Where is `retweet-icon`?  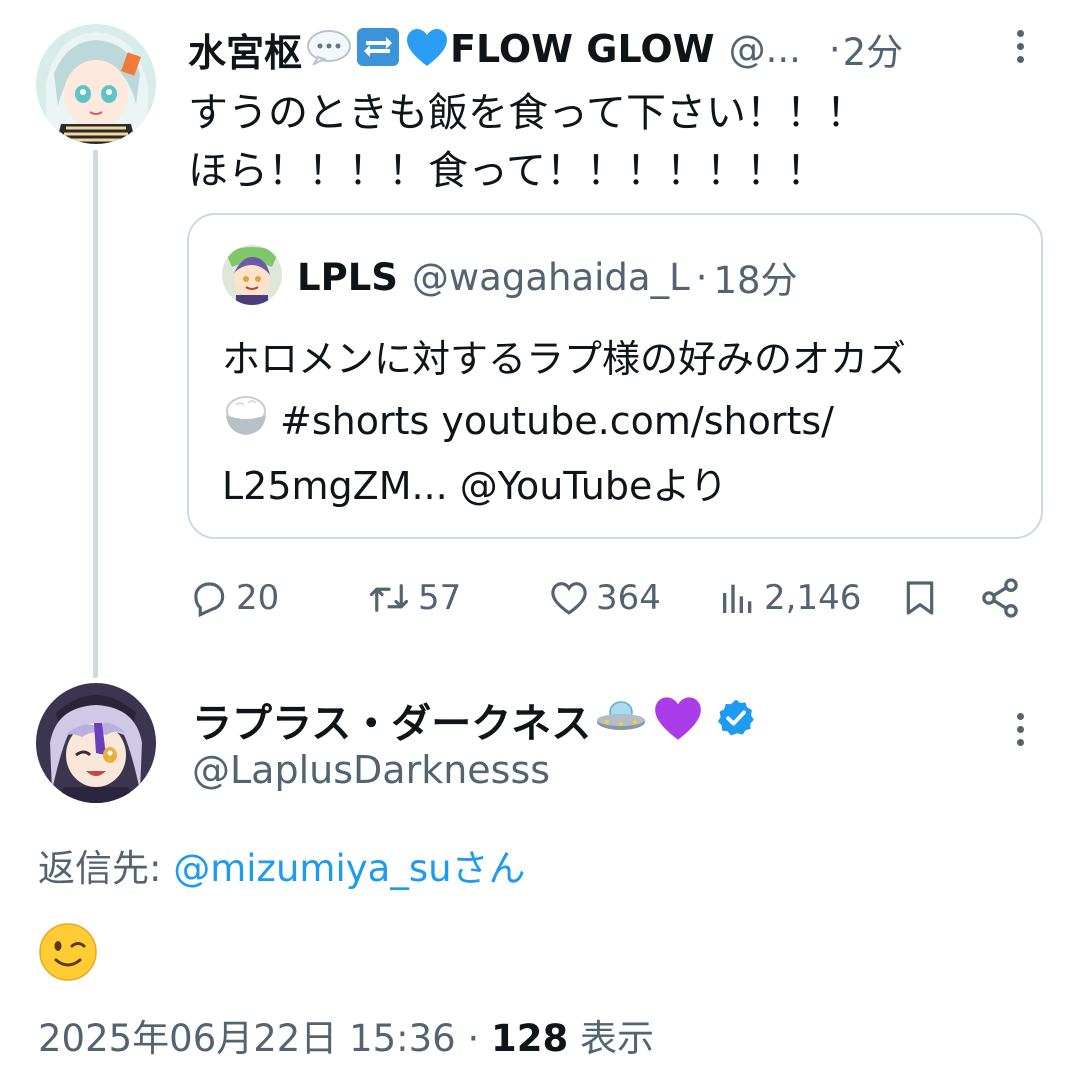 retweet-icon is located at coordinates (389, 598).